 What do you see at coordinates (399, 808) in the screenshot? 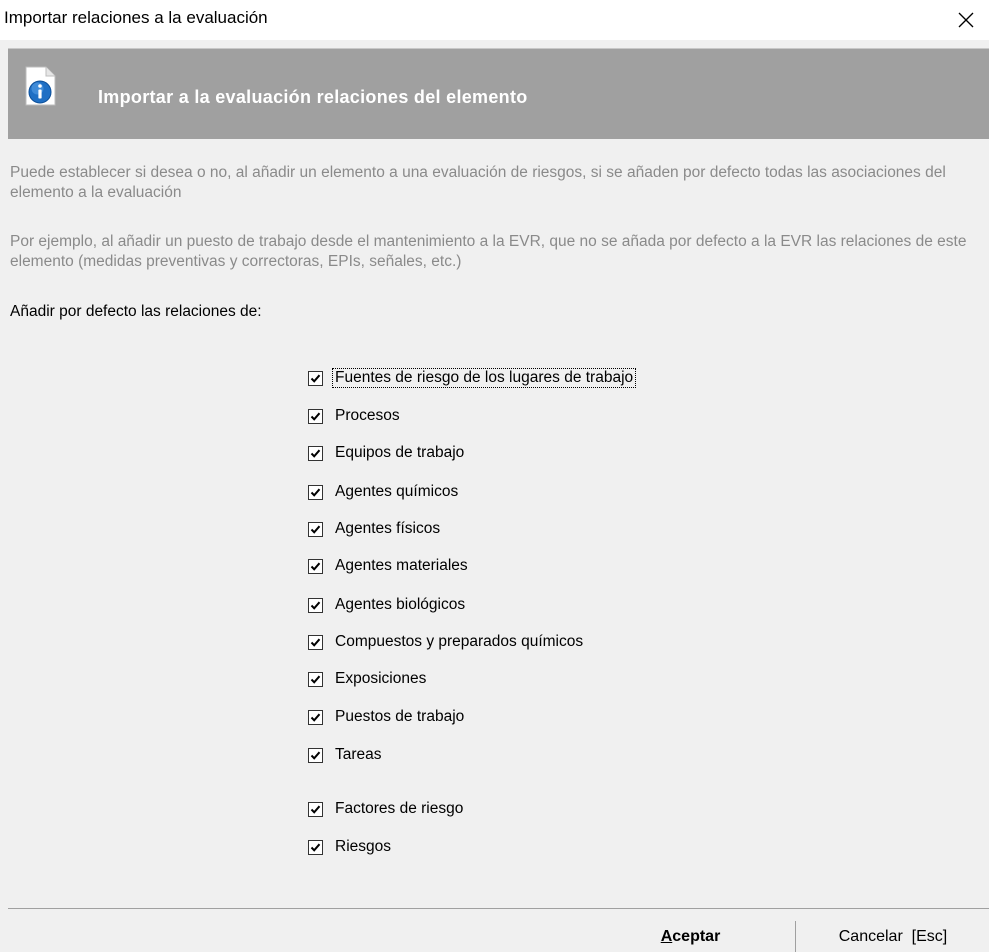
I see `checkbox-label: Factores de riesgo` at bounding box center [399, 808].